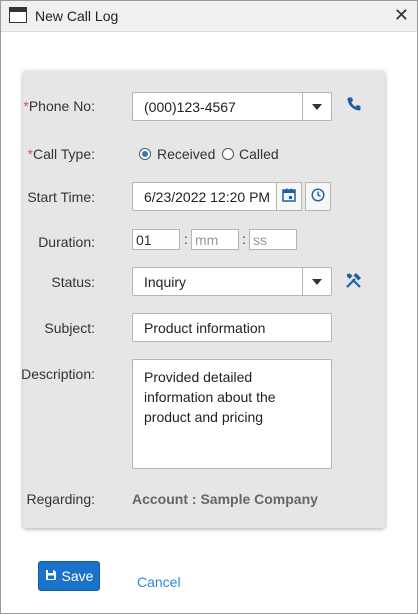 This screenshot has width=418, height=614. I want to click on title-bar: New Call Log ✕, so click(209, 16).